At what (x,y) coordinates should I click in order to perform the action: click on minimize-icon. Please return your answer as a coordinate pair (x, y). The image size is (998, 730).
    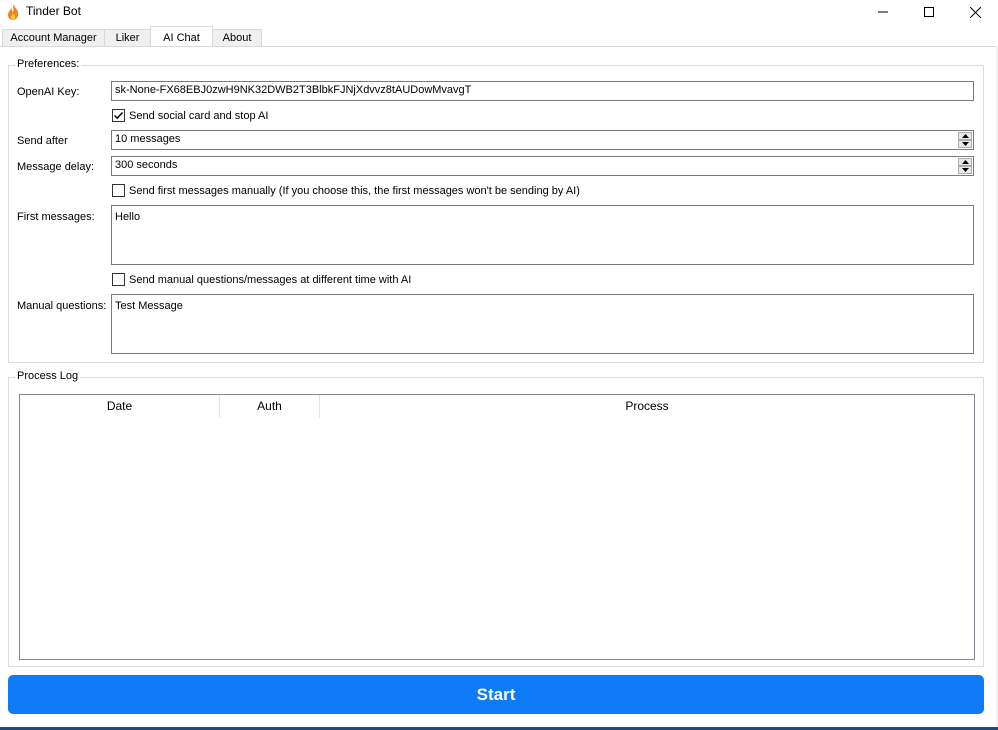
    Looking at the image, I should click on (883, 12).